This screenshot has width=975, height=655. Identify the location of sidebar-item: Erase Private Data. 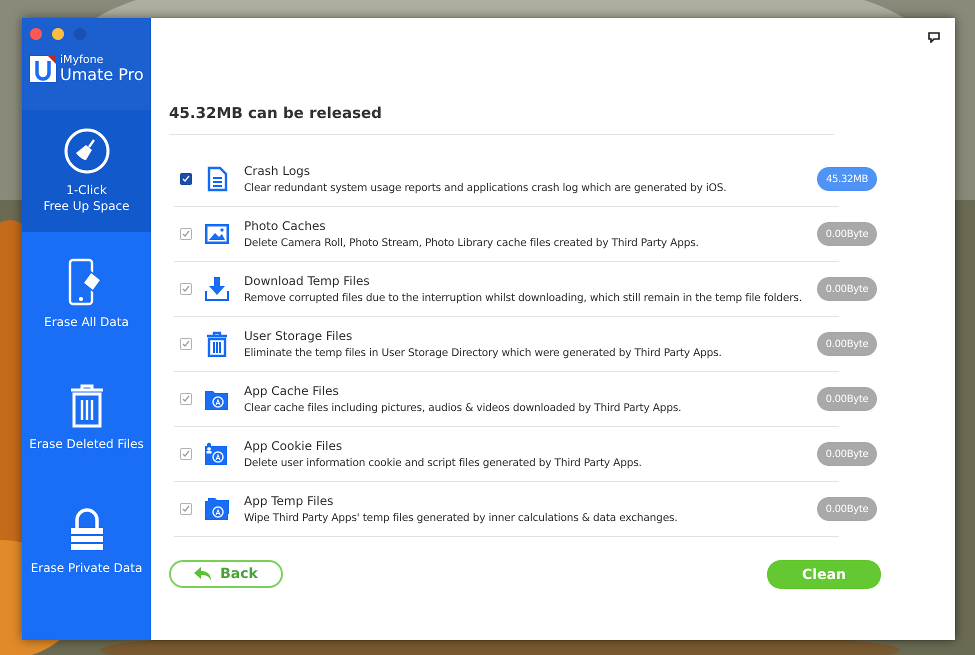
(86, 542).